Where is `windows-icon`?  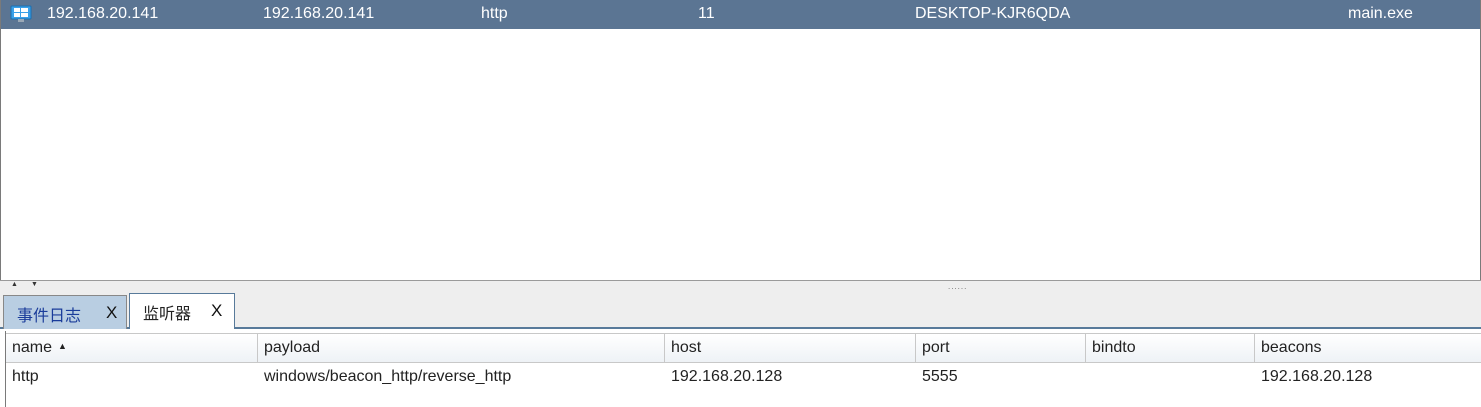 windows-icon is located at coordinates (21, 14).